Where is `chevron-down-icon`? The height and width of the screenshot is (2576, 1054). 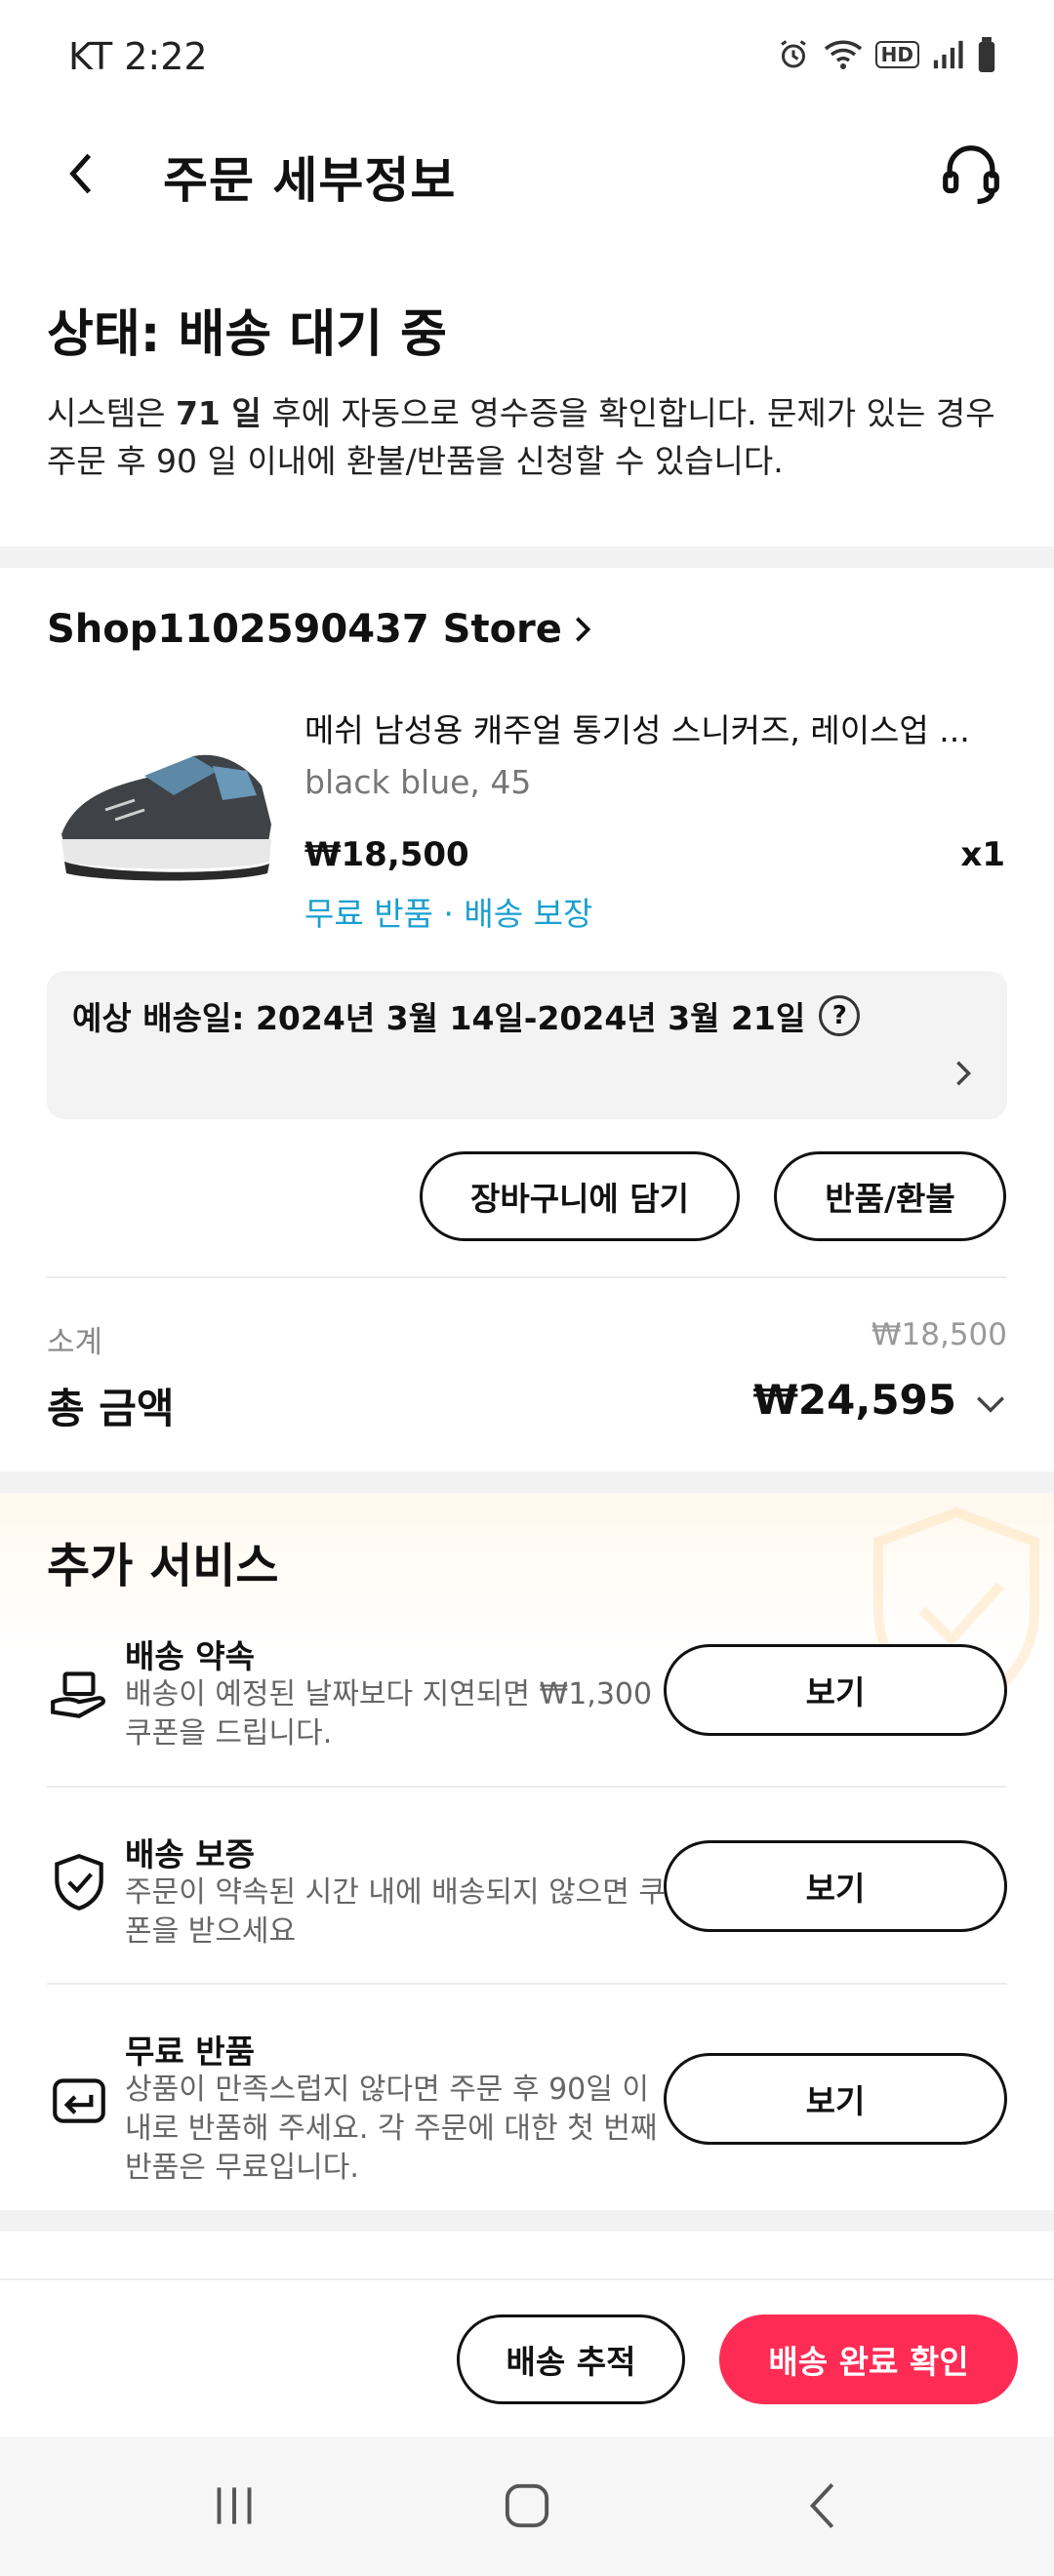
chevron-down-icon is located at coordinates (990, 1404).